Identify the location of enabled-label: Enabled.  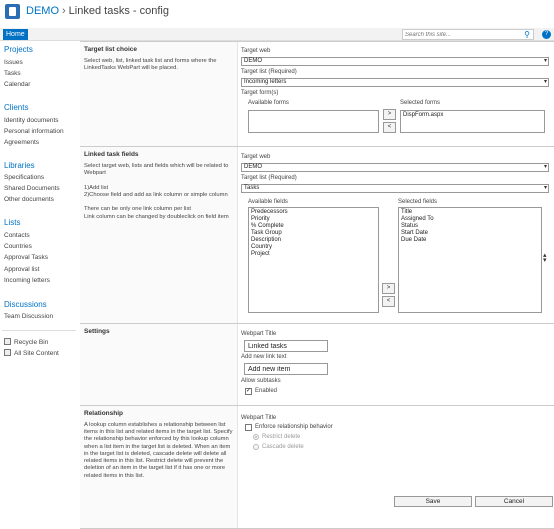
(266, 391).